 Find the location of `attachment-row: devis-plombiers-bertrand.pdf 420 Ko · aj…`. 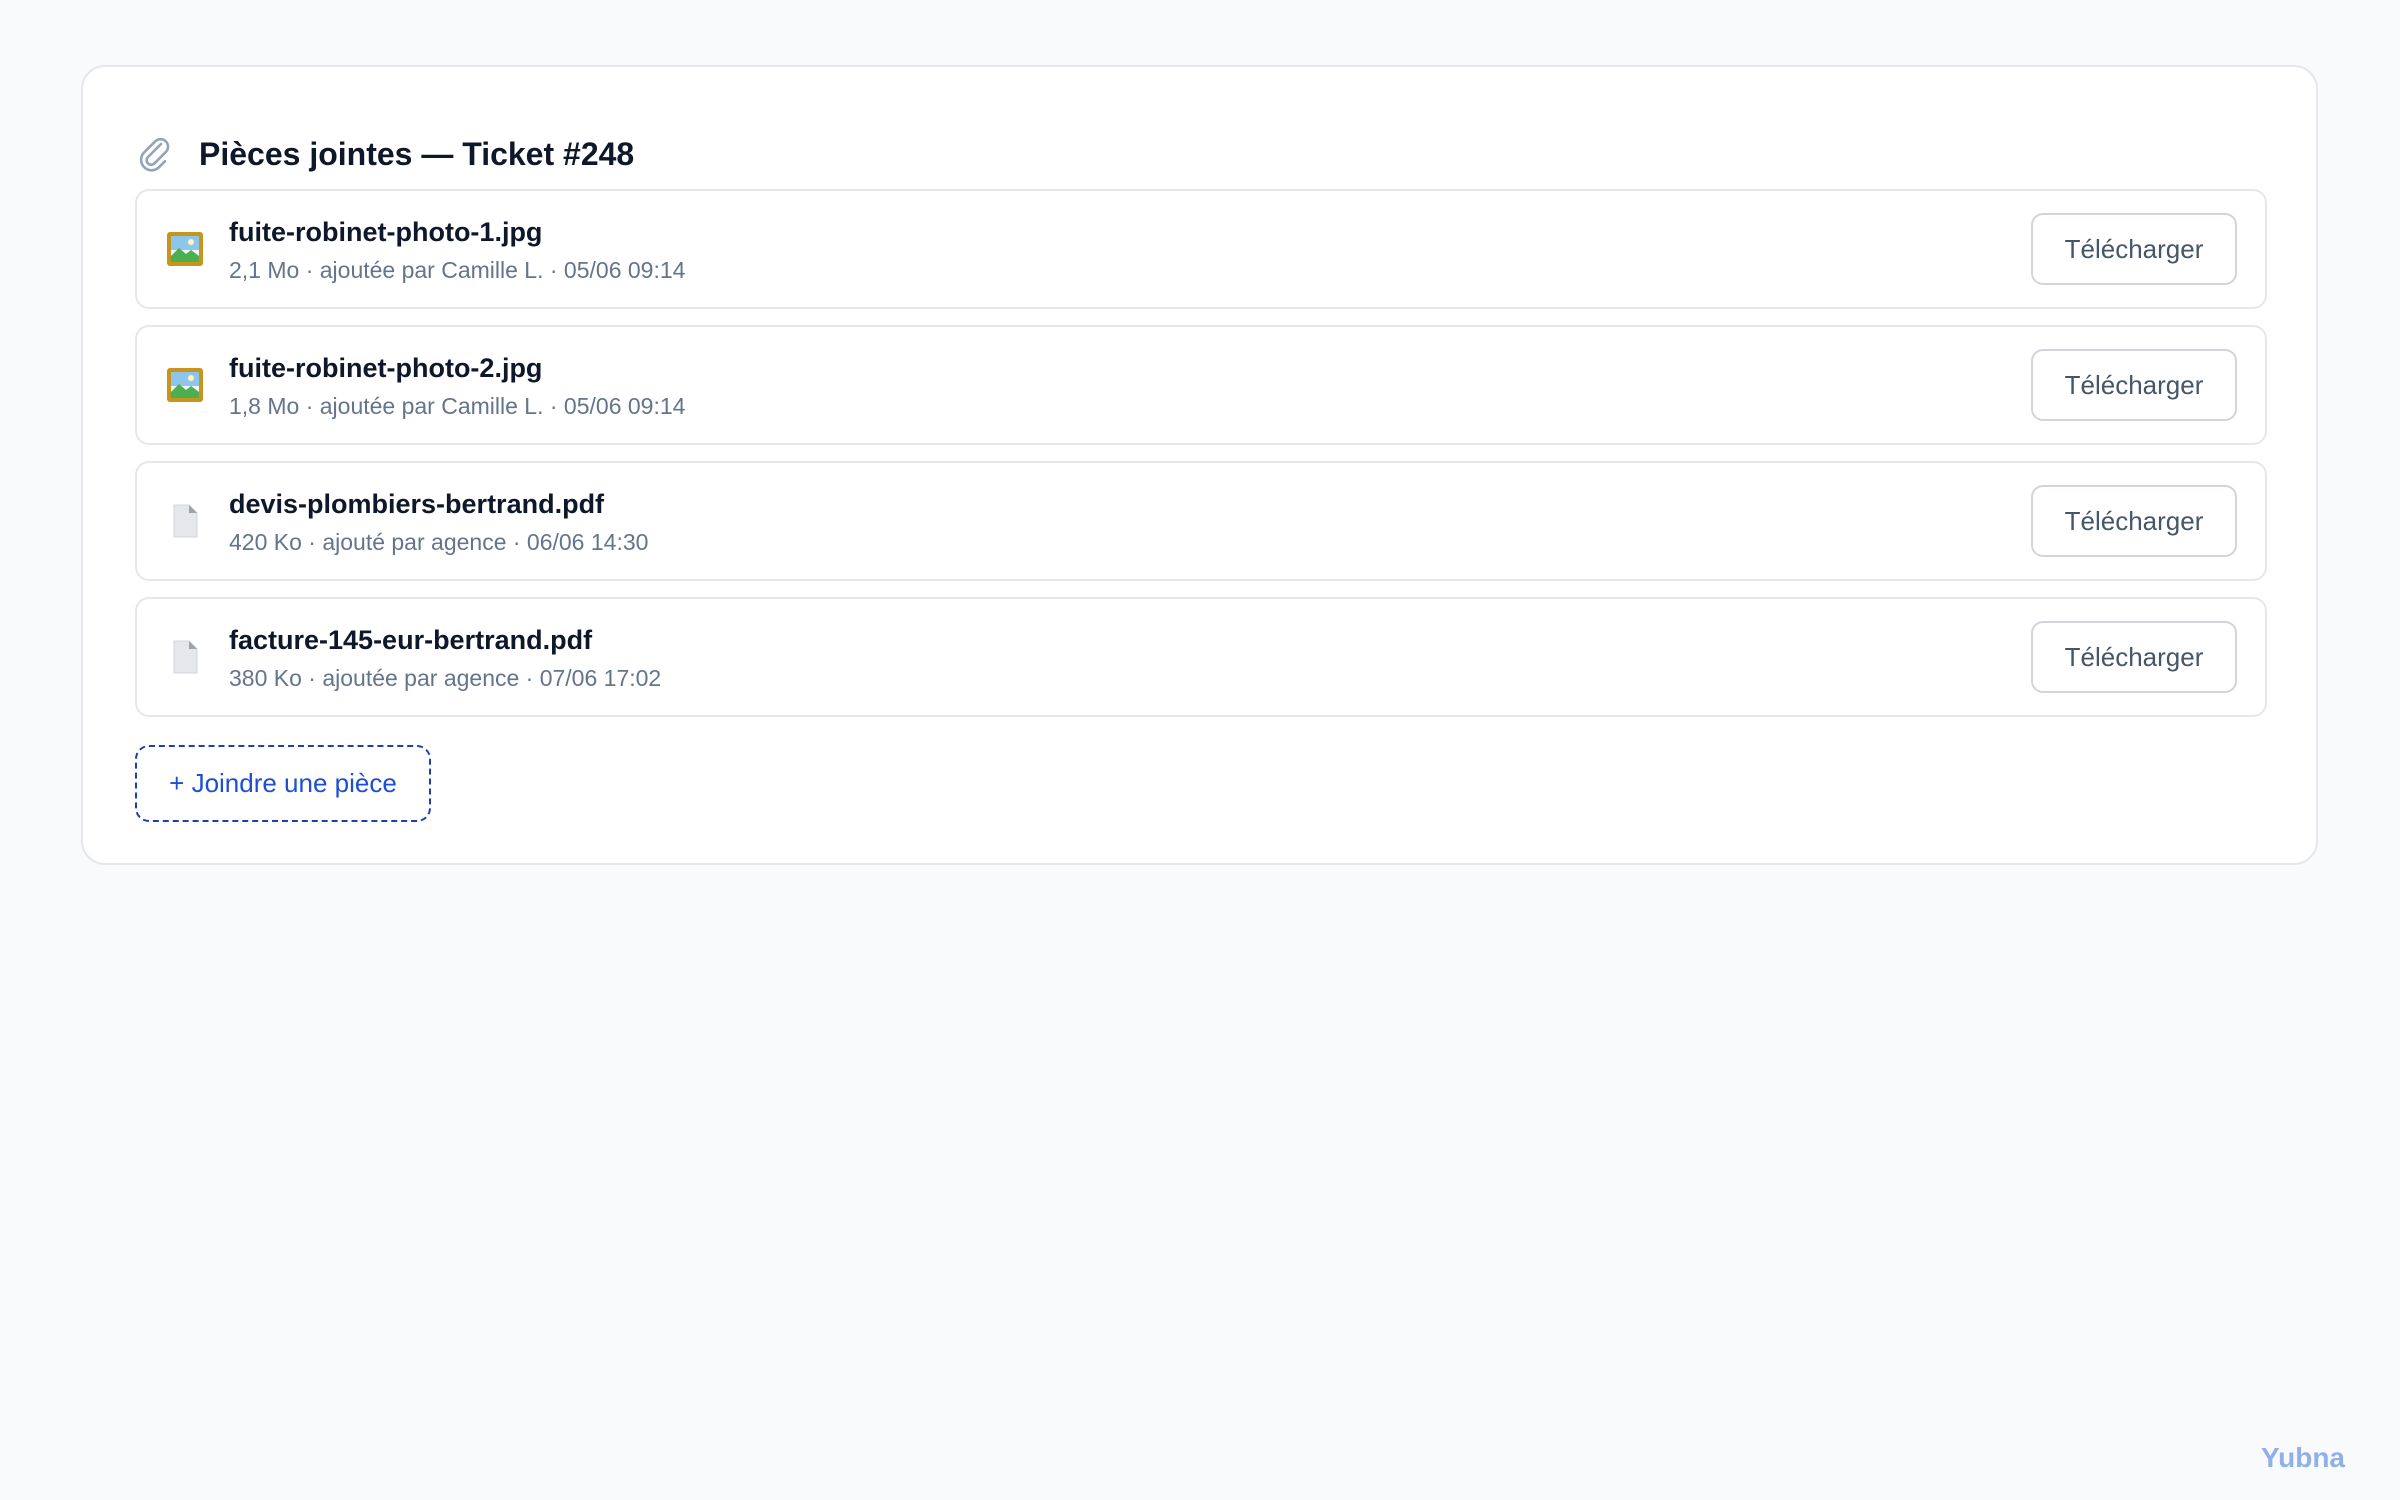

attachment-row: devis-plombiers-bertrand.pdf 420 Ko · aj… is located at coordinates (1201, 521).